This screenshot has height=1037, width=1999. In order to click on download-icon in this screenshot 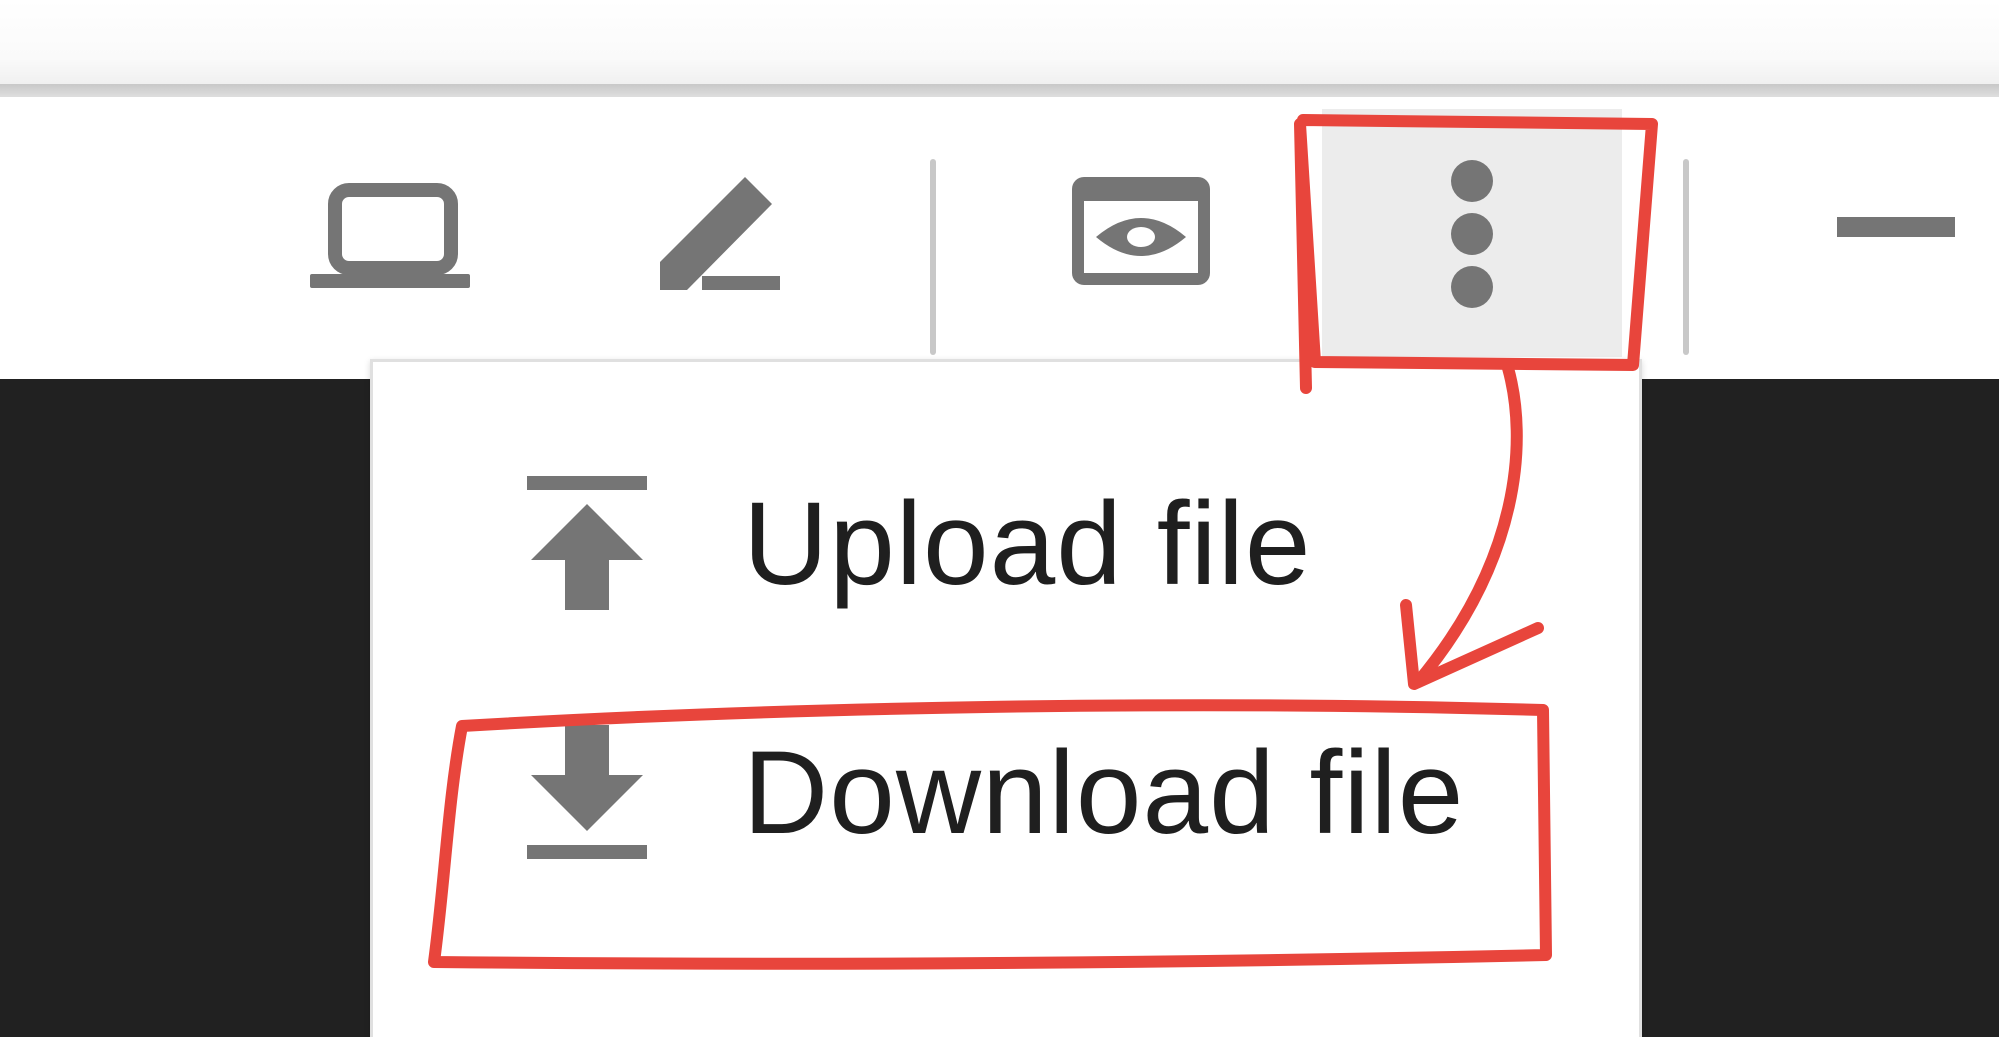, I will do `click(587, 792)`.